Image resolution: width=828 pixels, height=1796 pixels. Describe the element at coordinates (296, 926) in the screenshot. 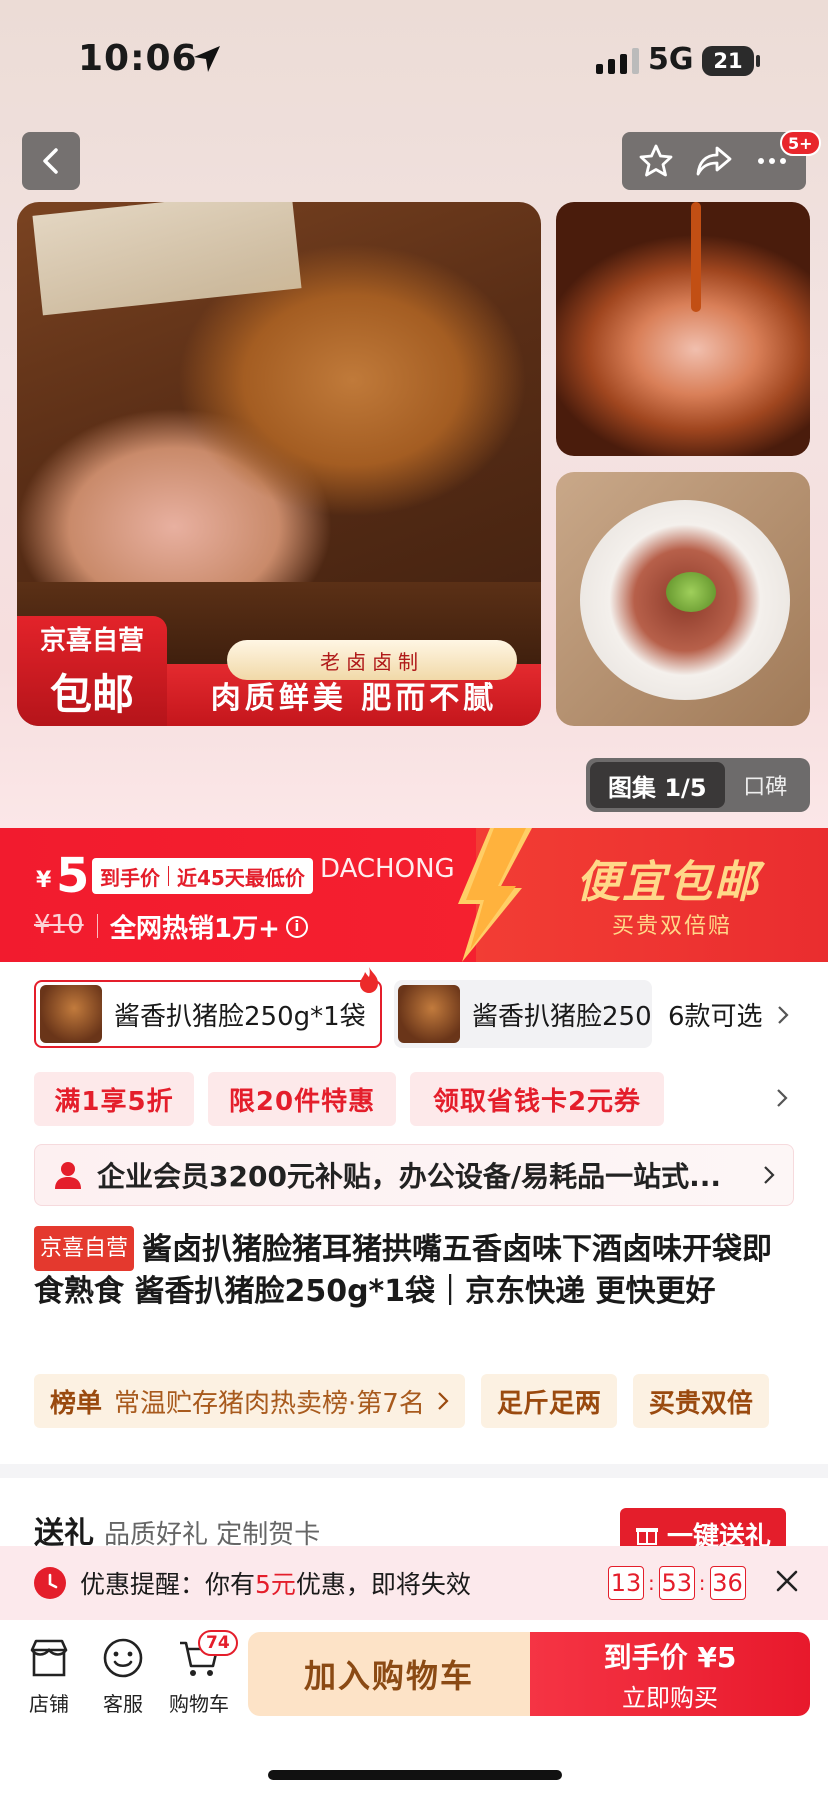

I see `info-icon: i` at that location.